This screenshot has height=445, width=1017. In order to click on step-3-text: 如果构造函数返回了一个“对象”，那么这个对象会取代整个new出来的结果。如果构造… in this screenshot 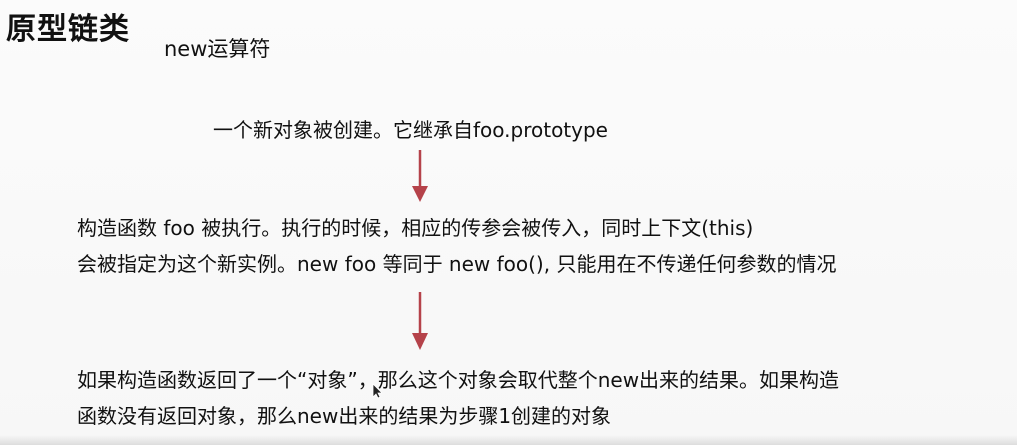, I will do `click(458, 398)`.